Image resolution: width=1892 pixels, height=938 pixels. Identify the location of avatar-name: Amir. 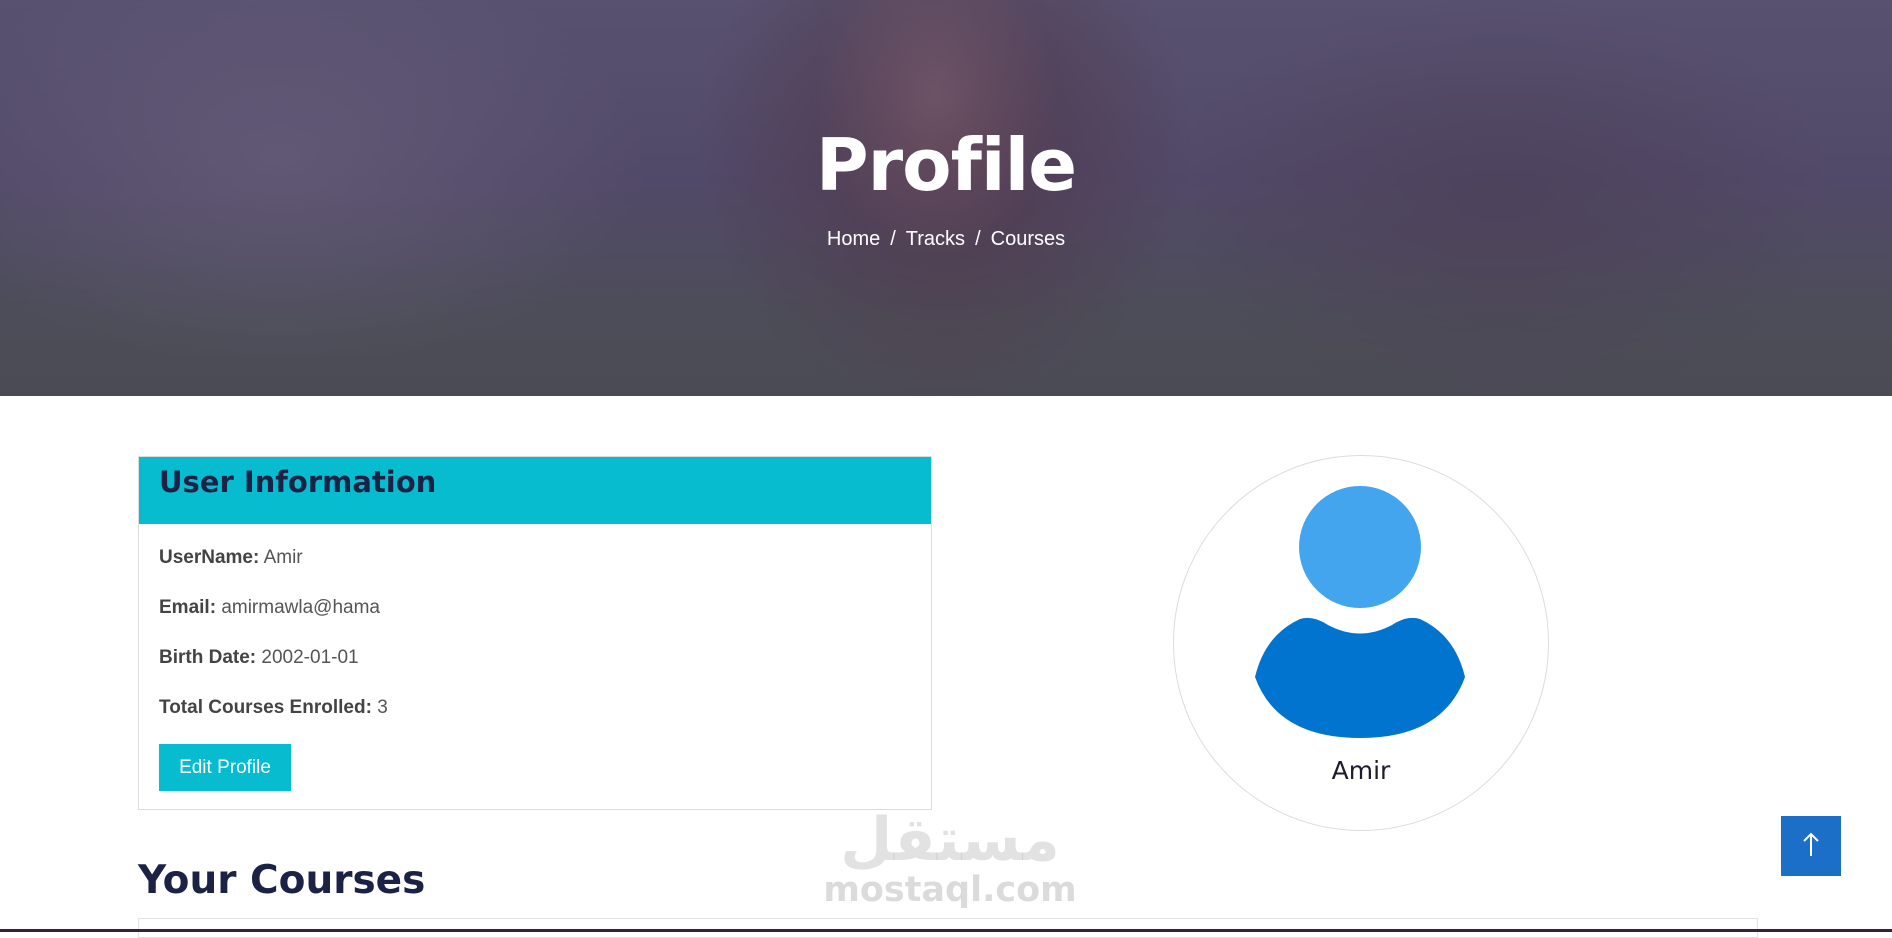
(1361, 770).